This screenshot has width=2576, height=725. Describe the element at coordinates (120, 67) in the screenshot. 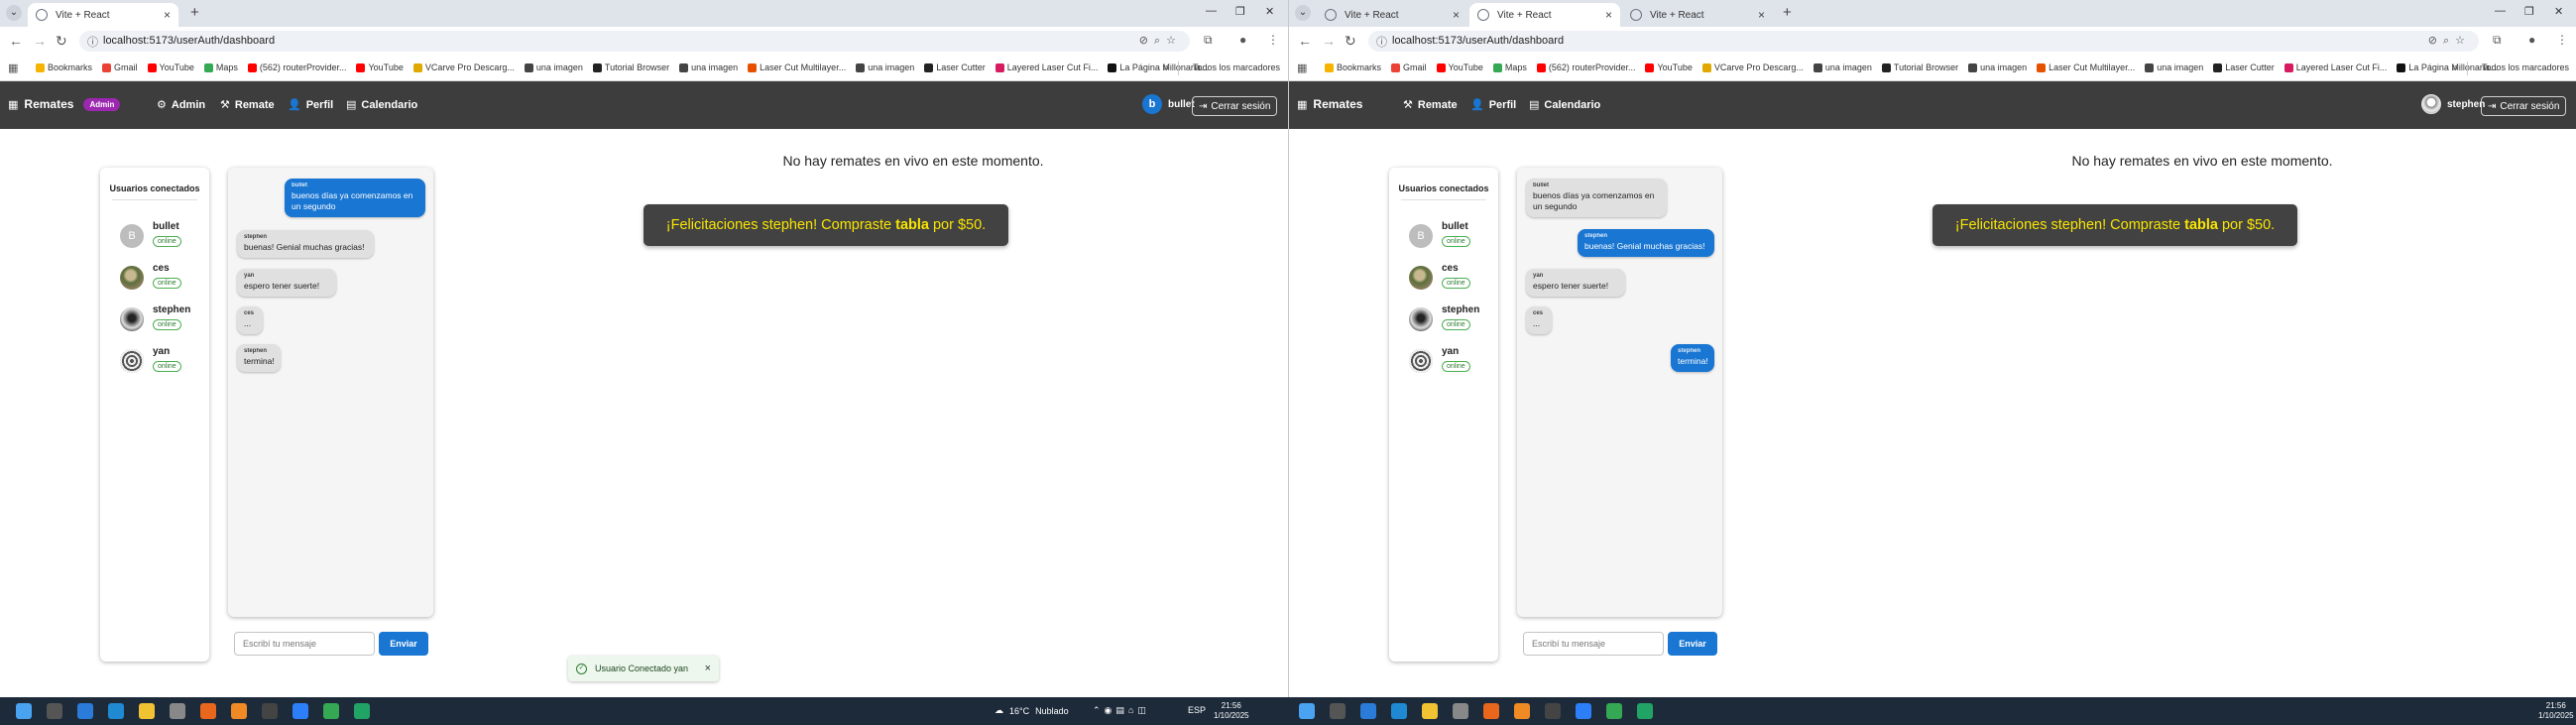

I see `bookmark-item: Gmail` at that location.